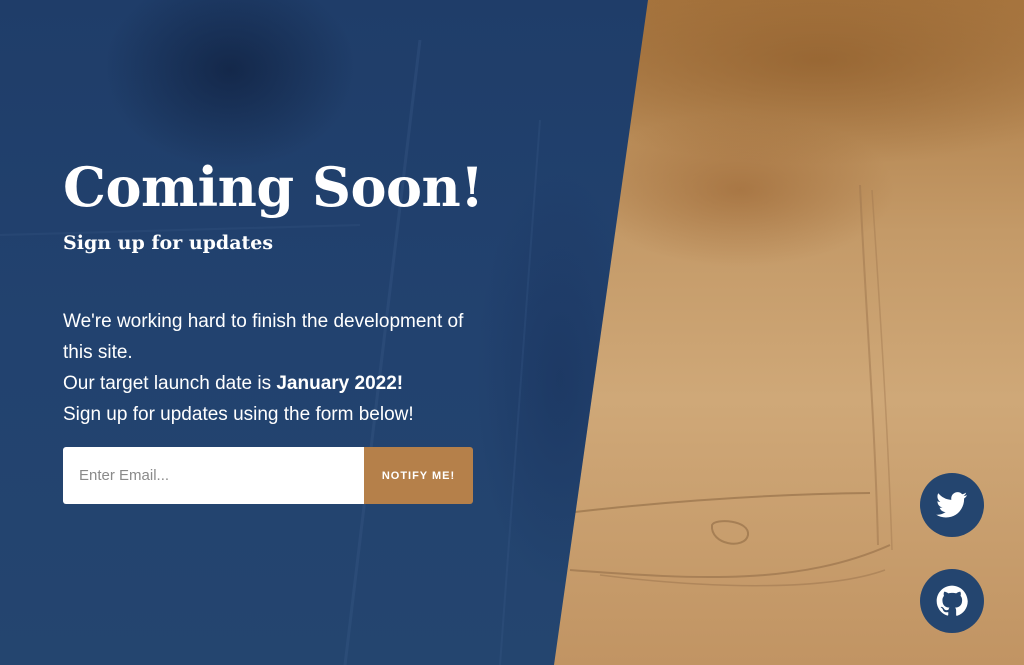 This screenshot has width=1024, height=665. What do you see at coordinates (168, 243) in the screenshot?
I see `page-subtitle: Sign up for updates` at bounding box center [168, 243].